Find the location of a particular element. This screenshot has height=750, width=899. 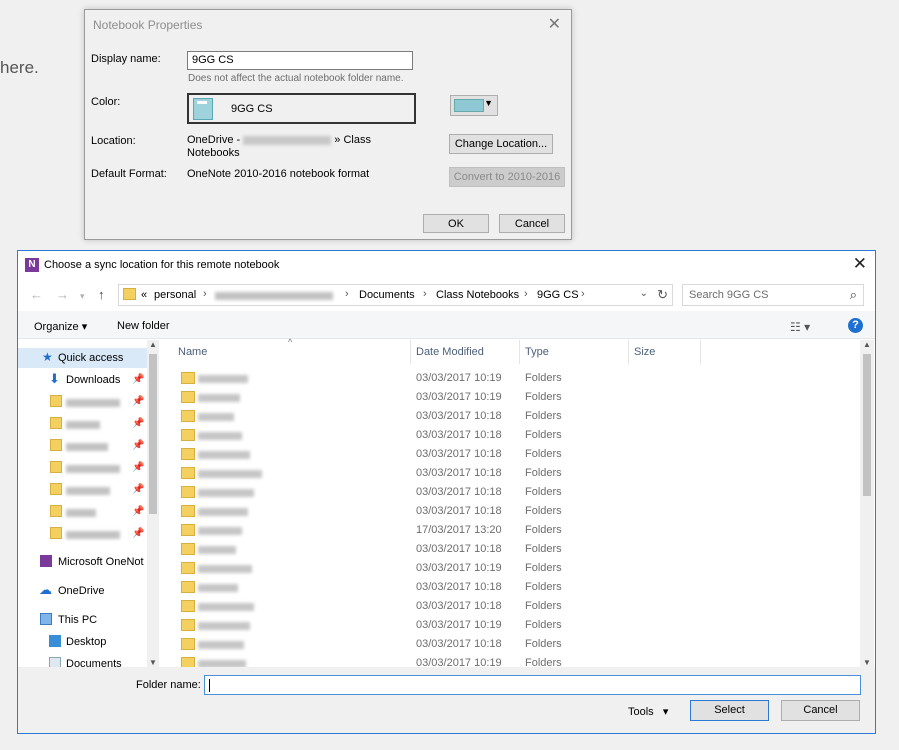

recent-dropdown-icon: ▾ is located at coordinates (82, 296).